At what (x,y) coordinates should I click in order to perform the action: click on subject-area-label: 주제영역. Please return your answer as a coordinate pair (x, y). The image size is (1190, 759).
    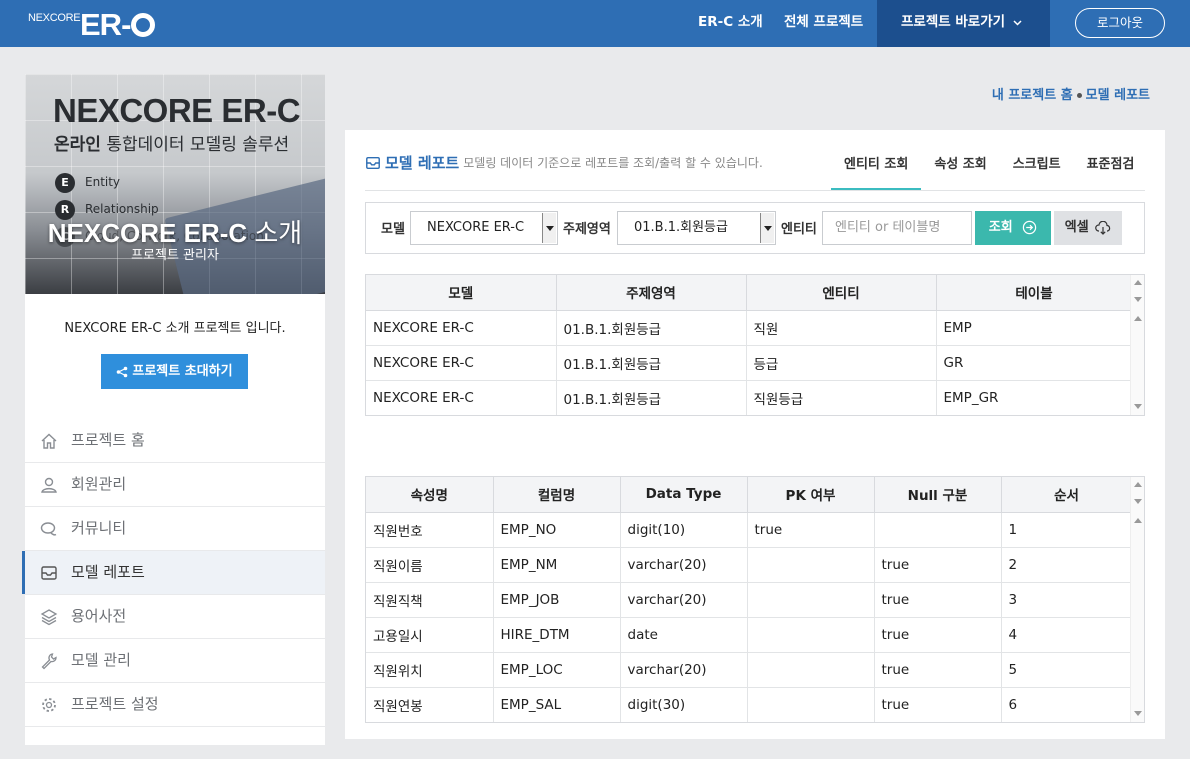
    Looking at the image, I should click on (587, 229).